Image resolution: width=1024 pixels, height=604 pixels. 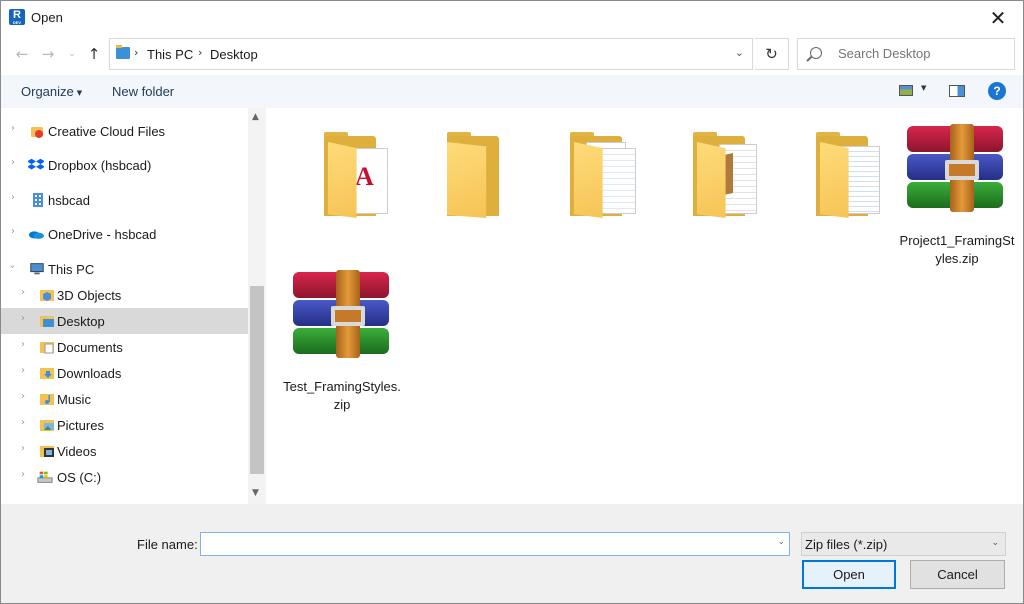 I want to click on refresh-button: ↻, so click(x=772, y=54).